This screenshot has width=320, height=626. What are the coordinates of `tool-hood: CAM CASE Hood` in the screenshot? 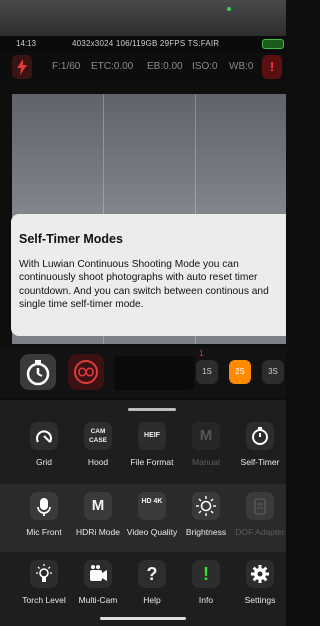 It's located at (98, 448).